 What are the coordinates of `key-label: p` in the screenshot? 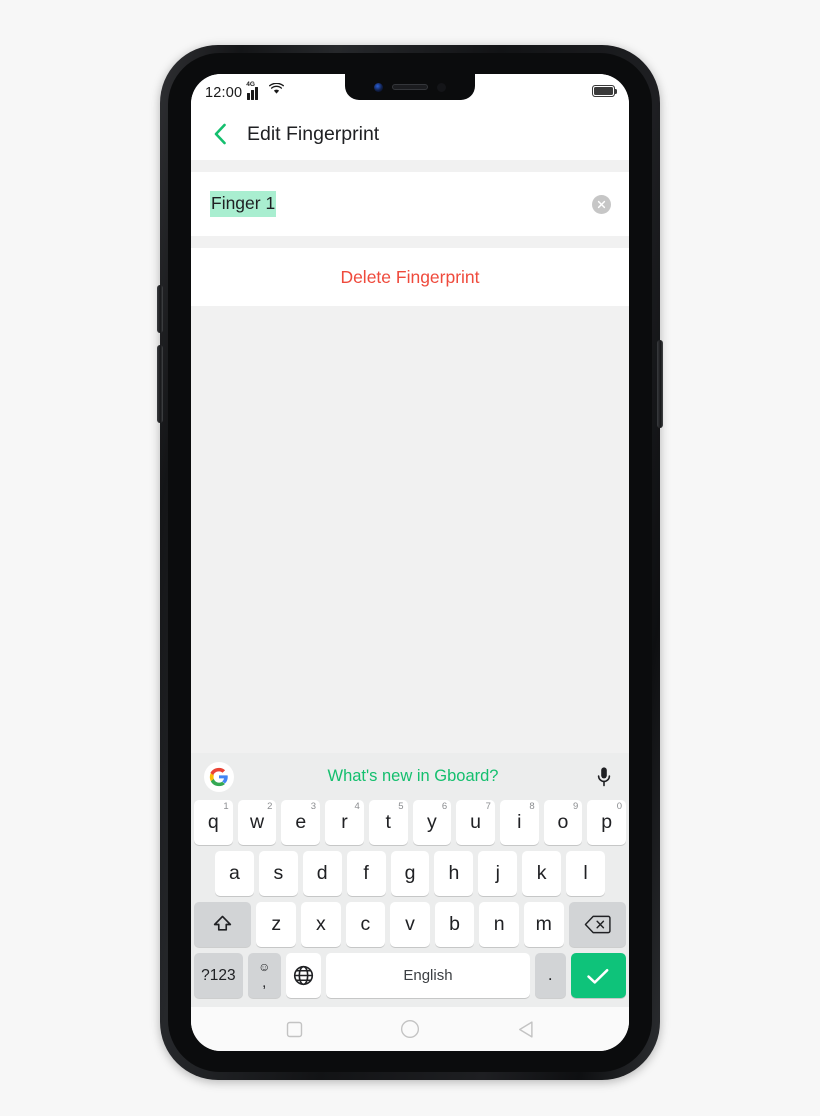 It's located at (607, 822).